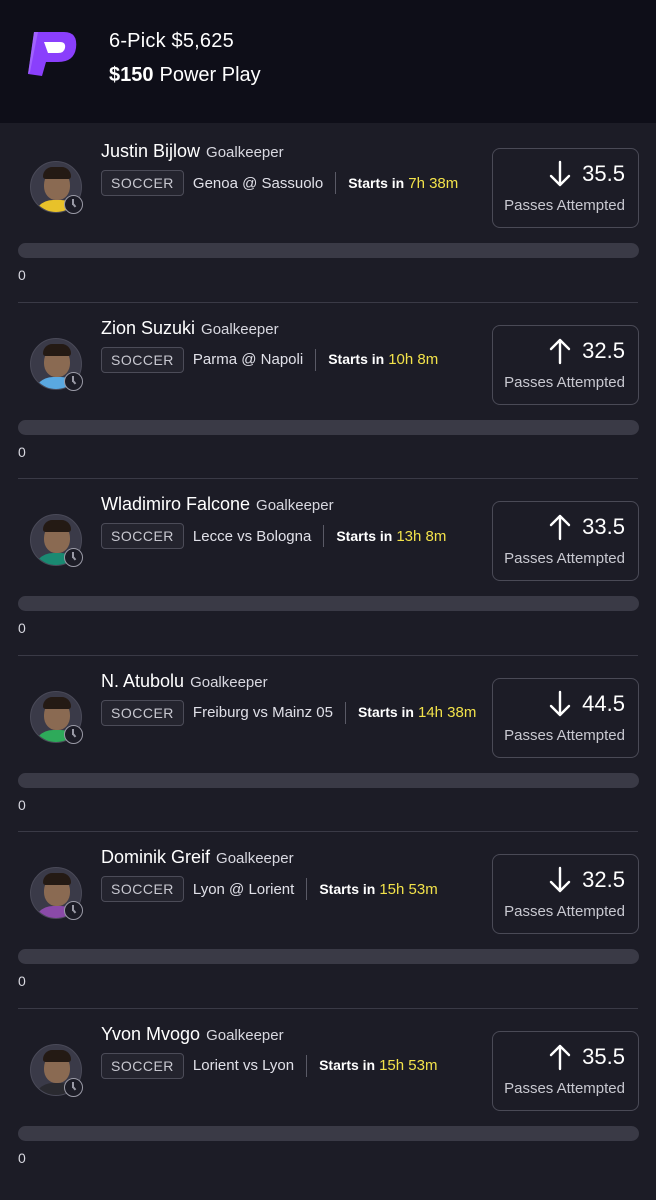  Describe the element at coordinates (565, 717) in the screenshot. I see `projection-box: 44.5 Passes Attempted` at that location.